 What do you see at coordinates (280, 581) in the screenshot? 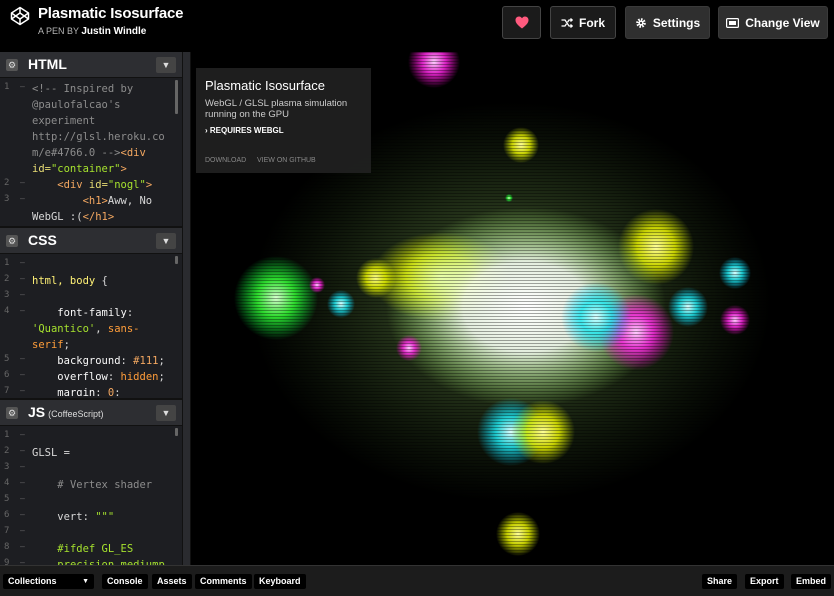
I see `keyboard-button: Keyboard` at bounding box center [280, 581].